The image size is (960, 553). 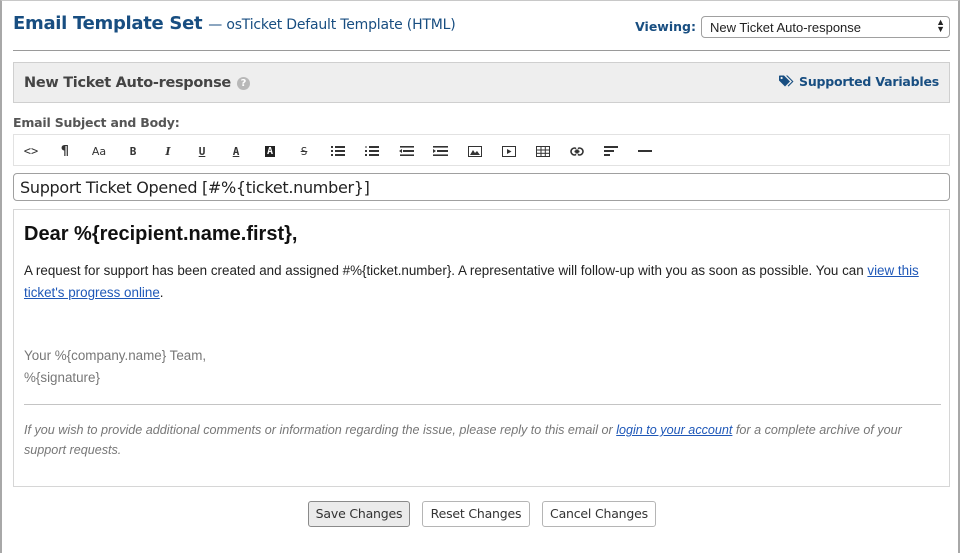 I want to click on strikethrough-button: S, so click(x=304, y=151).